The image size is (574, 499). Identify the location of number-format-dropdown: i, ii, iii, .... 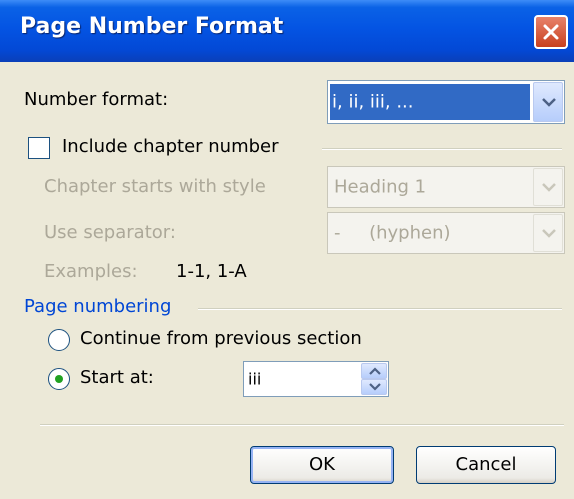
(446, 102).